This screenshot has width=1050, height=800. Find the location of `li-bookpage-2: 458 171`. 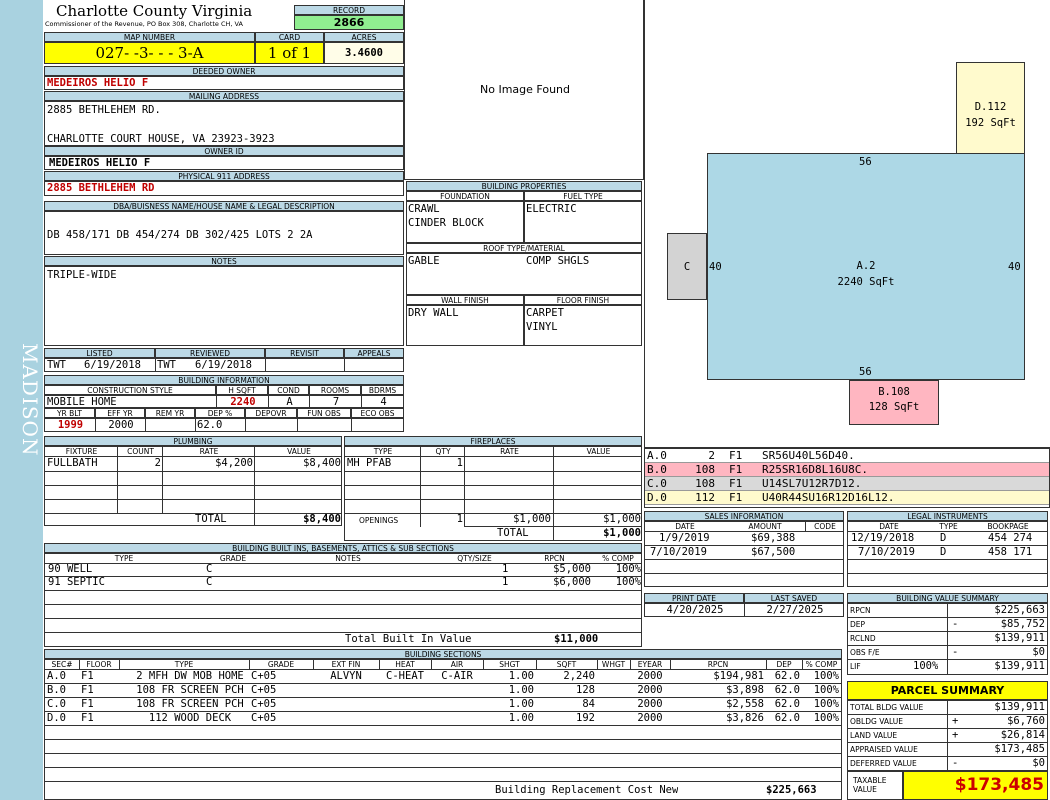

li-bookpage-2: 458 171 is located at coordinates (1010, 552).